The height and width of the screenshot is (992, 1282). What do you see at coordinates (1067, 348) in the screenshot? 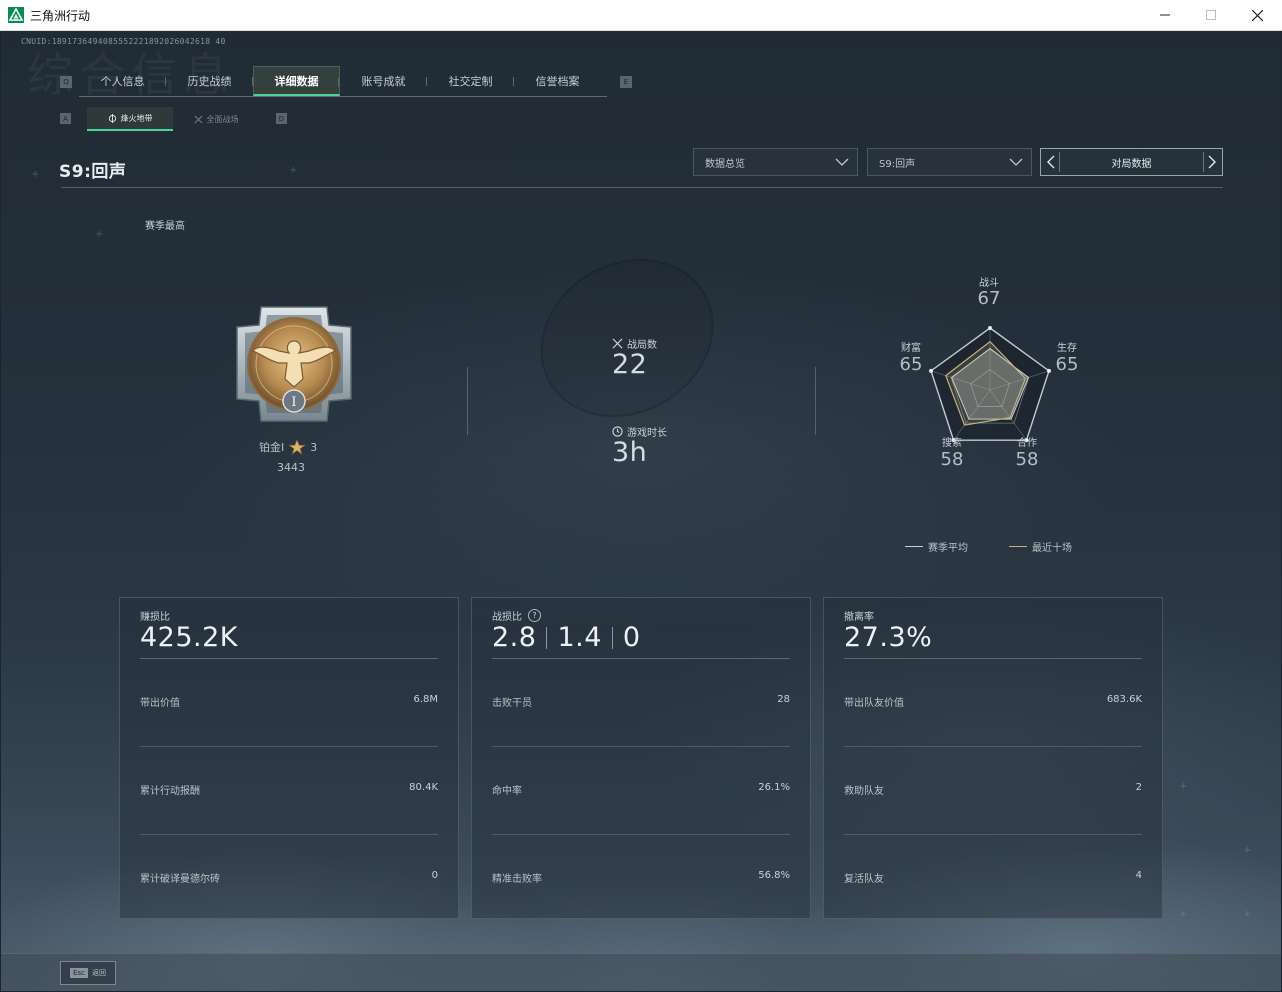
I see `radar-label-survival: 生存` at bounding box center [1067, 348].